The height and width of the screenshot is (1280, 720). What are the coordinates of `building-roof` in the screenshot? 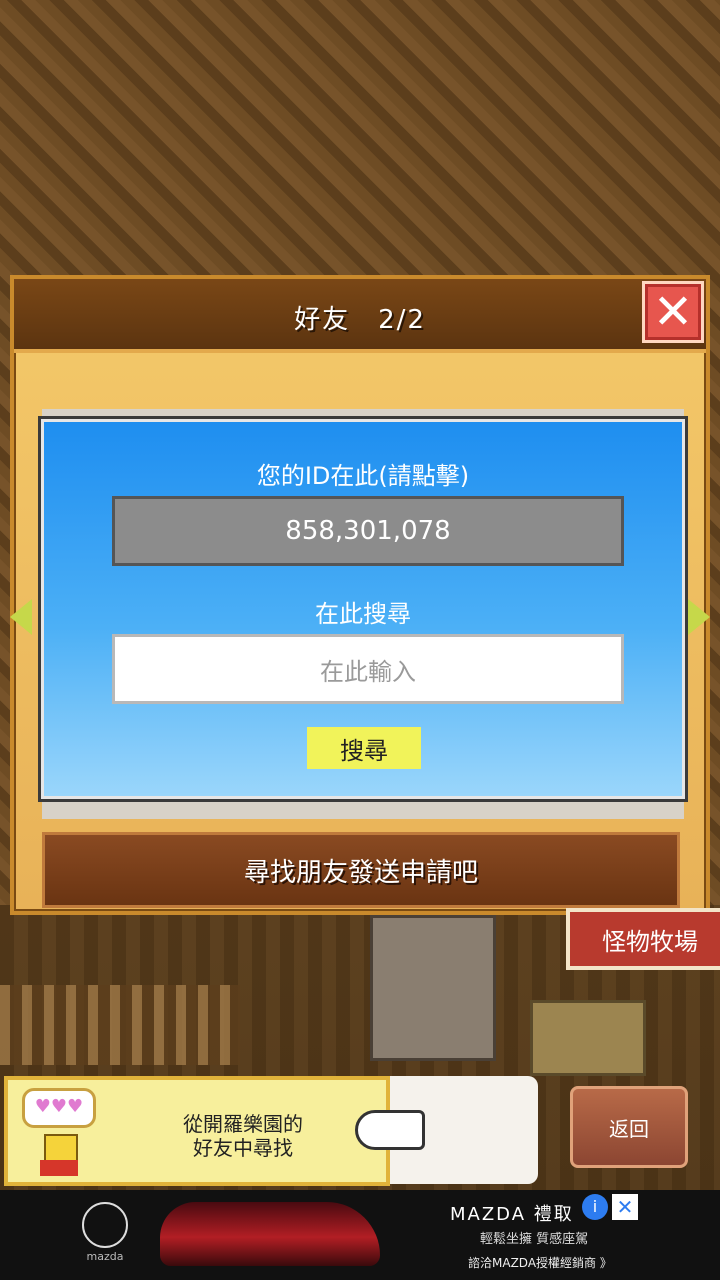 It's located at (588, 1038).